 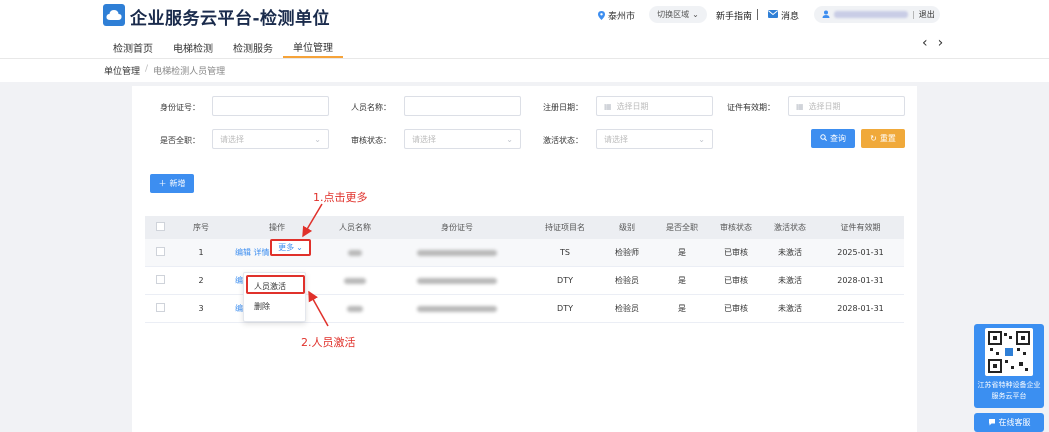 What do you see at coordinates (734, 15) in the screenshot?
I see `guide-link: 新手指南` at bounding box center [734, 15].